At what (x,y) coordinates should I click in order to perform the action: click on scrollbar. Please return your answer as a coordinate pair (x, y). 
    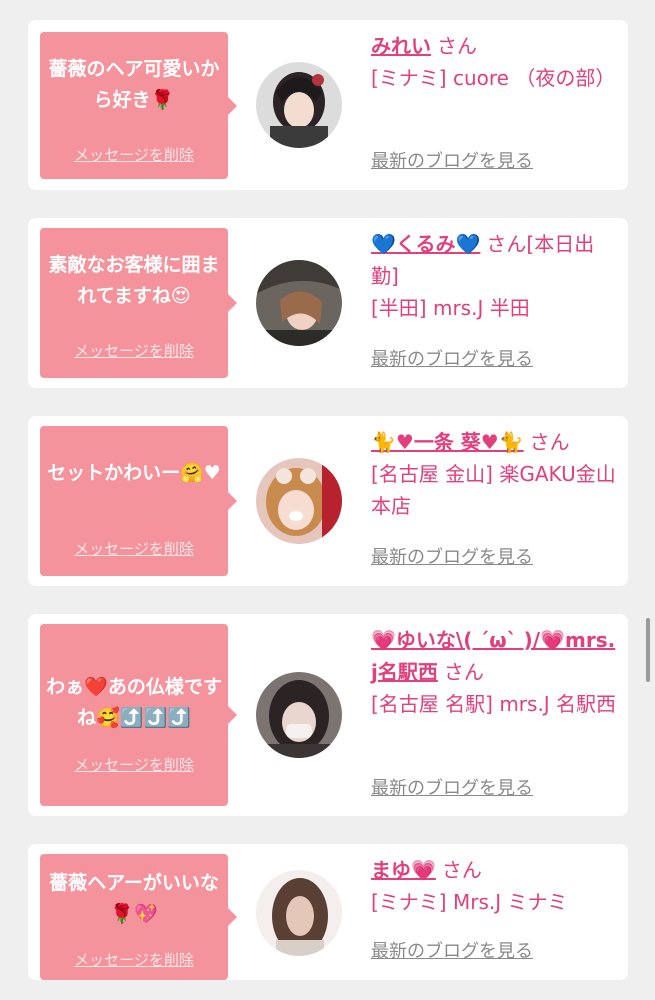
    Looking at the image, I should click on (648, 650).